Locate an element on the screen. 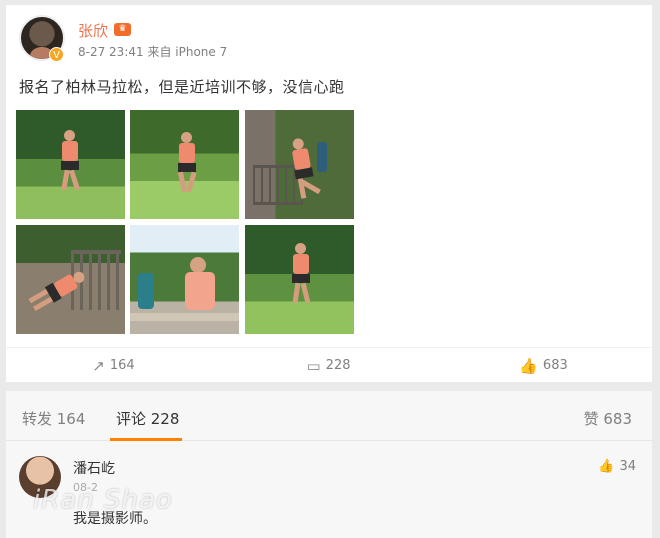 The image size is (660, 538). tab-repost: 转发 164 is located at coordinates (53, 418).